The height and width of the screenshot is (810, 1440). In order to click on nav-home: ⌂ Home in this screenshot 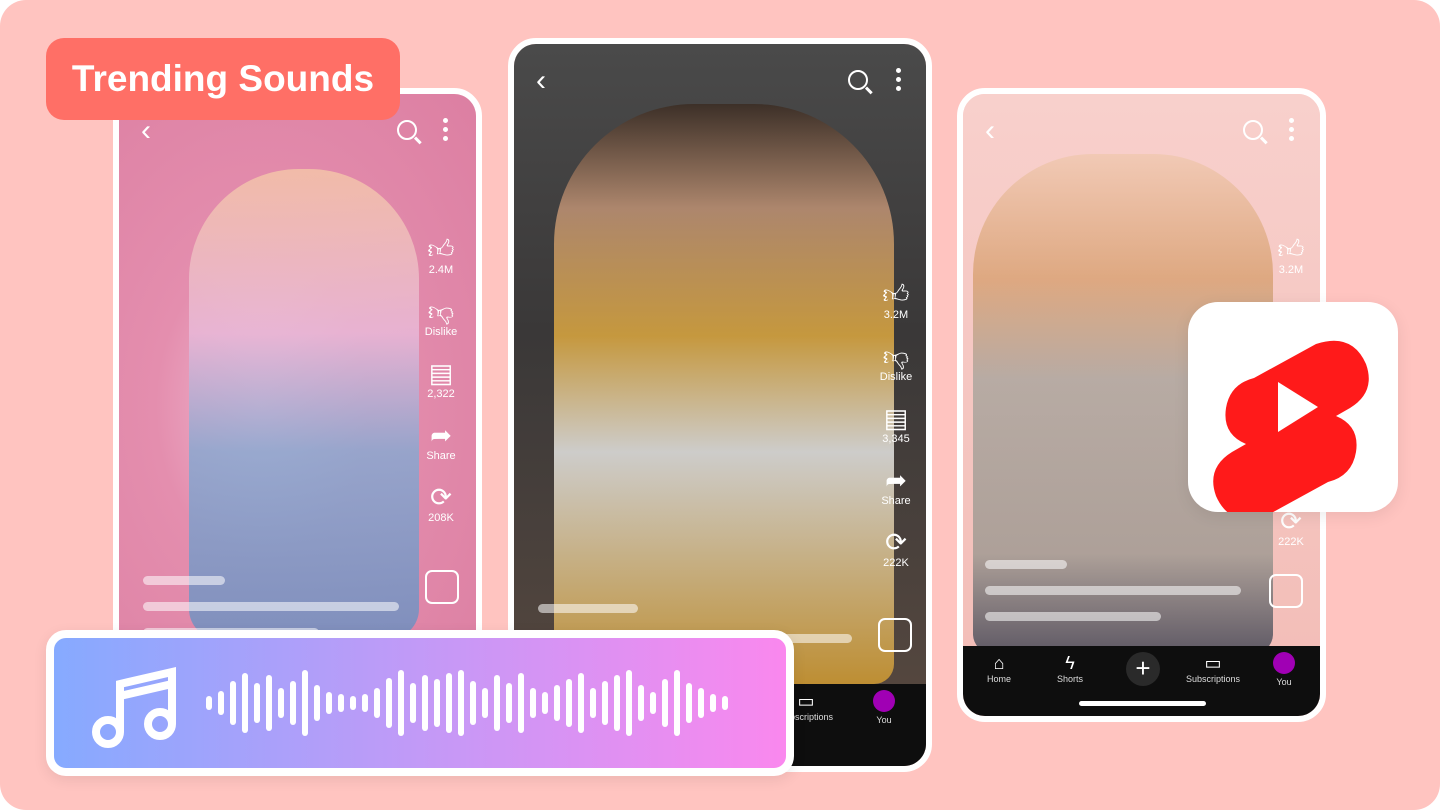, I will do `click(999, 668)`.